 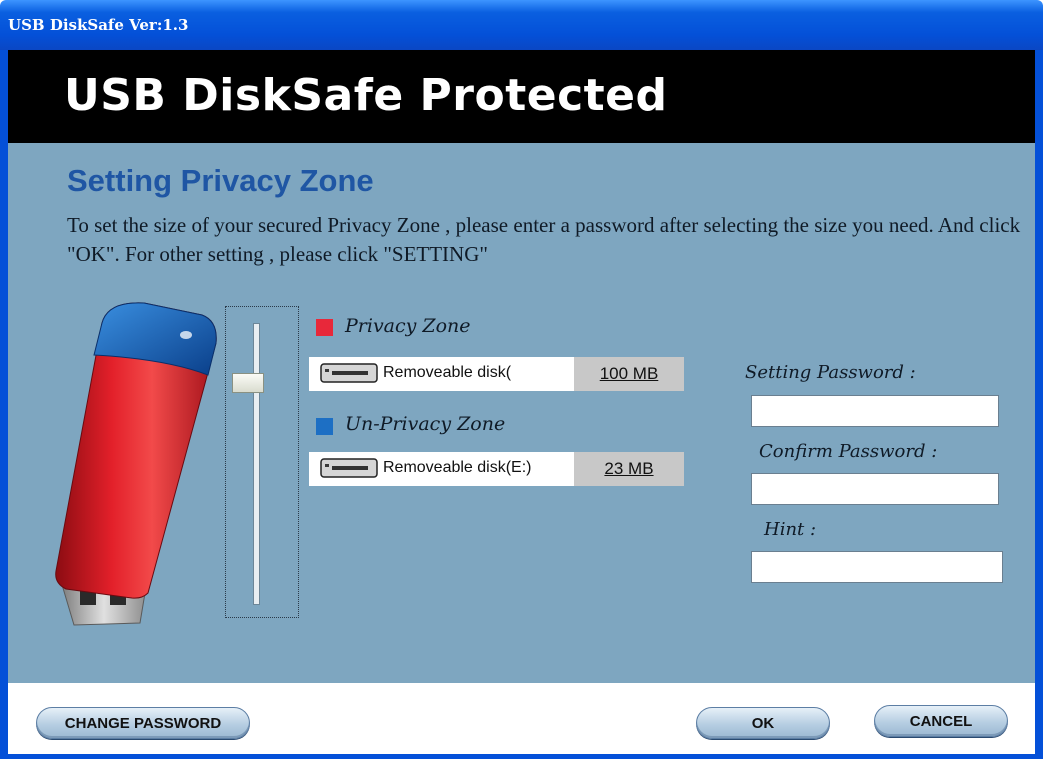 What do you see at coordinates (790, 529) in the screenshot?
I see `hint-label: Hint :` at bounding box center [790, 529].